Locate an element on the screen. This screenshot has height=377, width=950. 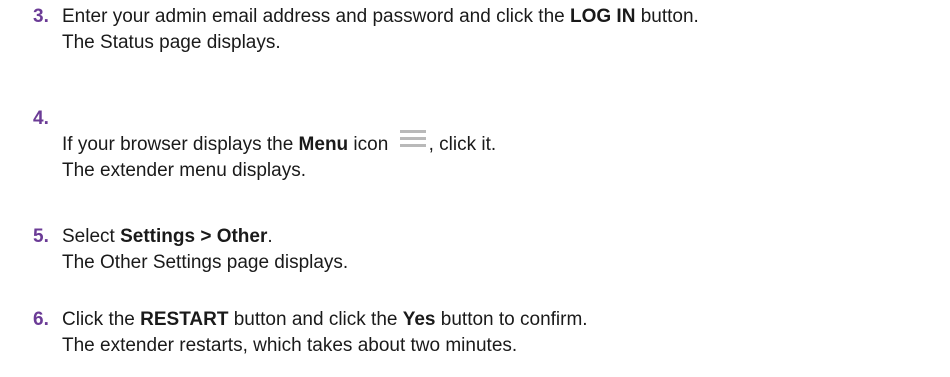
step-result: The Other Settings page displays. is located at coordinates (205, 262).